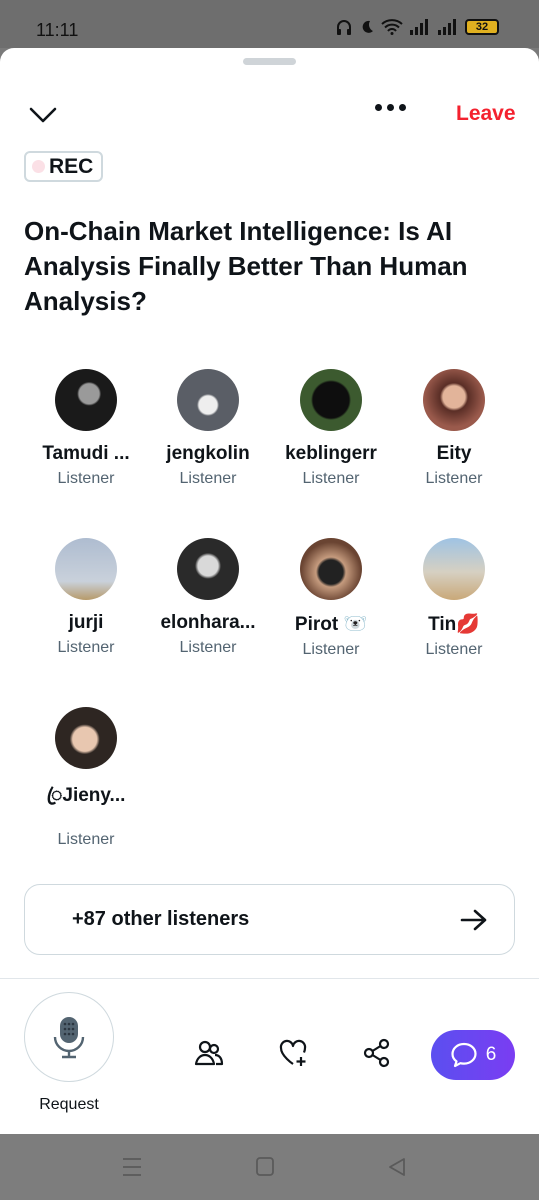 The image size is (539, 1200). Describe the element at coordinates (390, 107) in the screenshot. I see `more-icon` at that location.